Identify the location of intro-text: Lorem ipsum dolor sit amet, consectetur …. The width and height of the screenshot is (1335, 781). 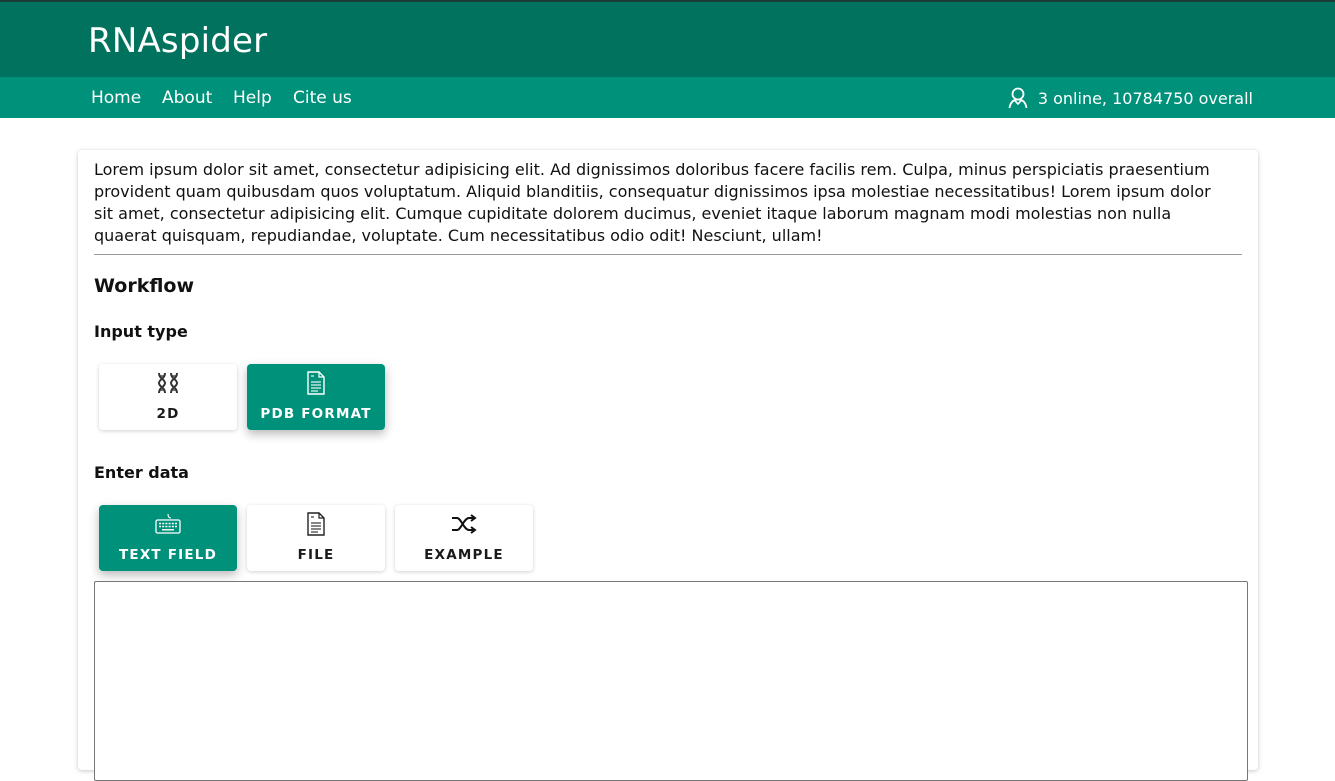
(652, 202).